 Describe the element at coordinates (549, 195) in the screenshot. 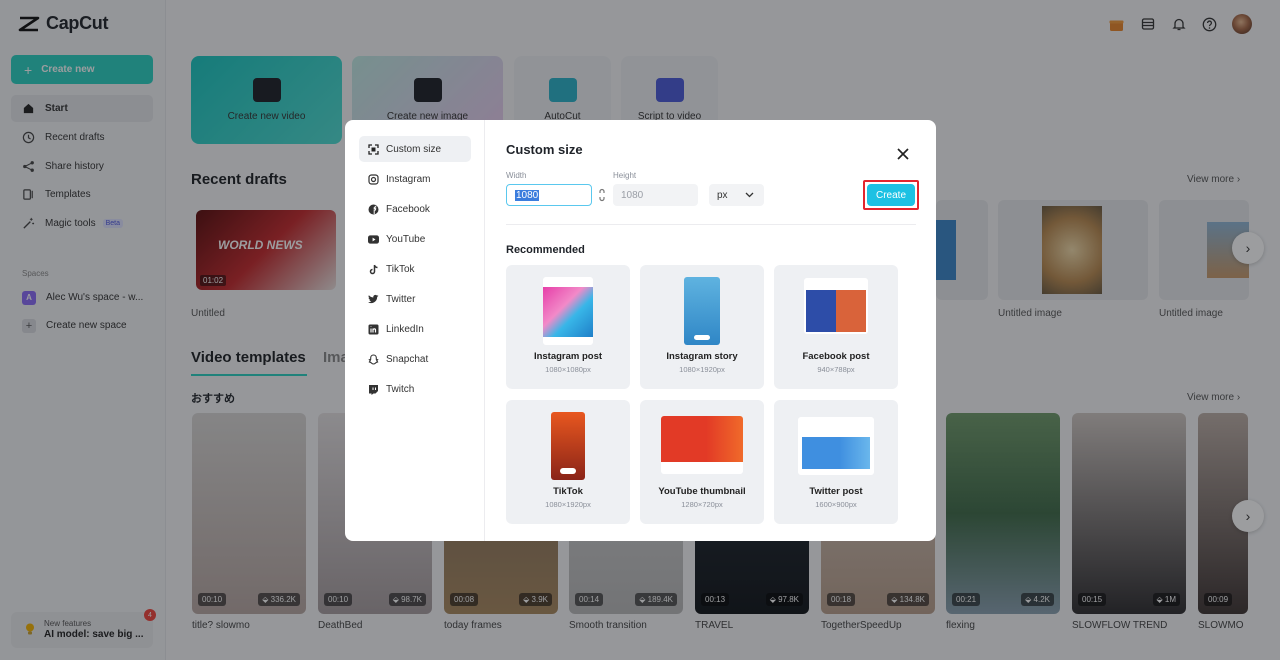

I see `width-input: 1080` at that location.